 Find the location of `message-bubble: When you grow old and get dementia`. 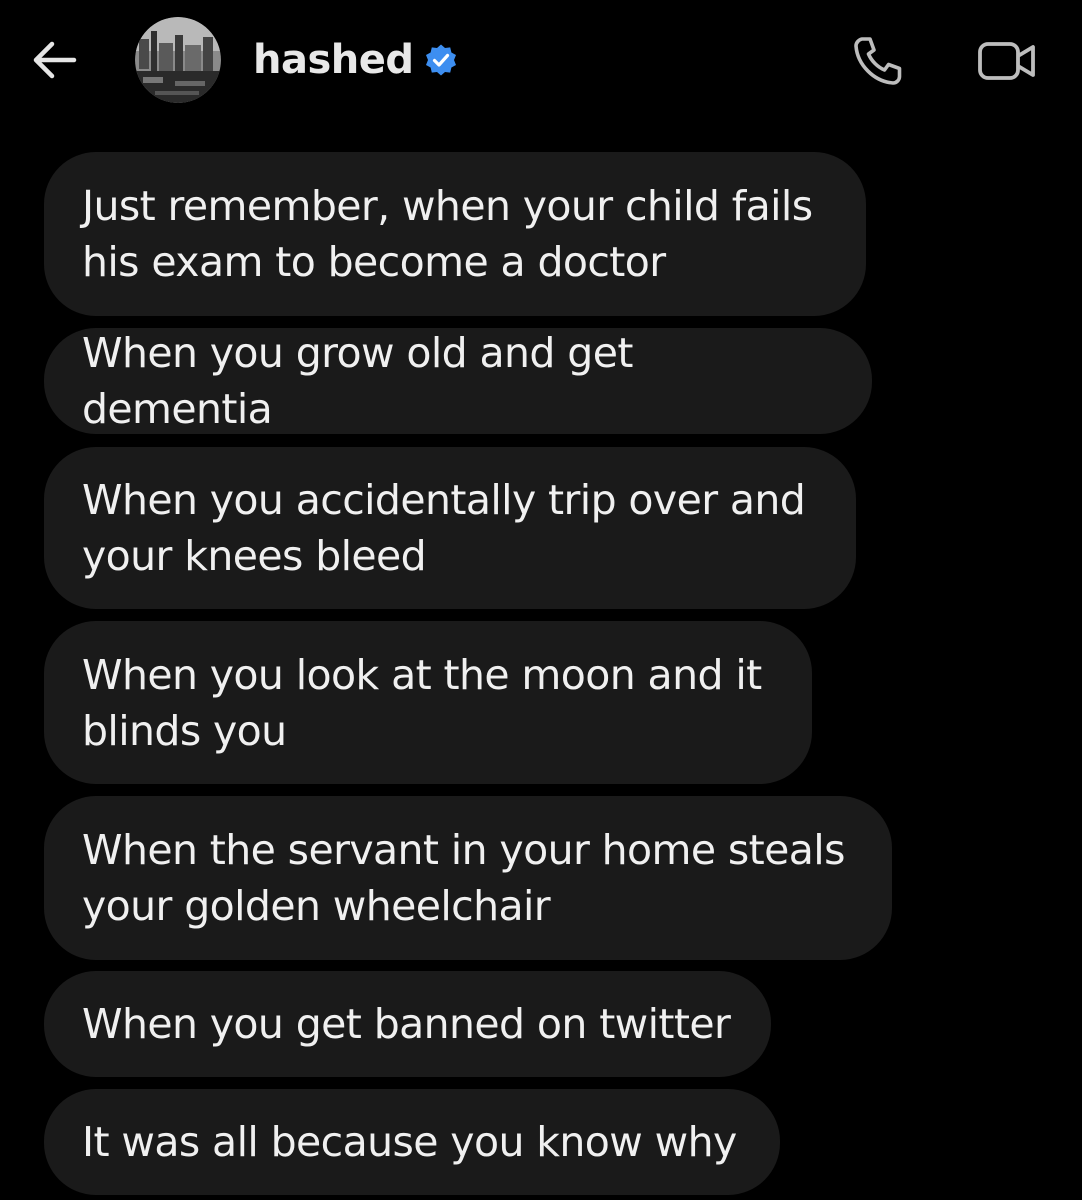

message-bubble: When you grow old and get dementia is located at coordinates (458, 381).